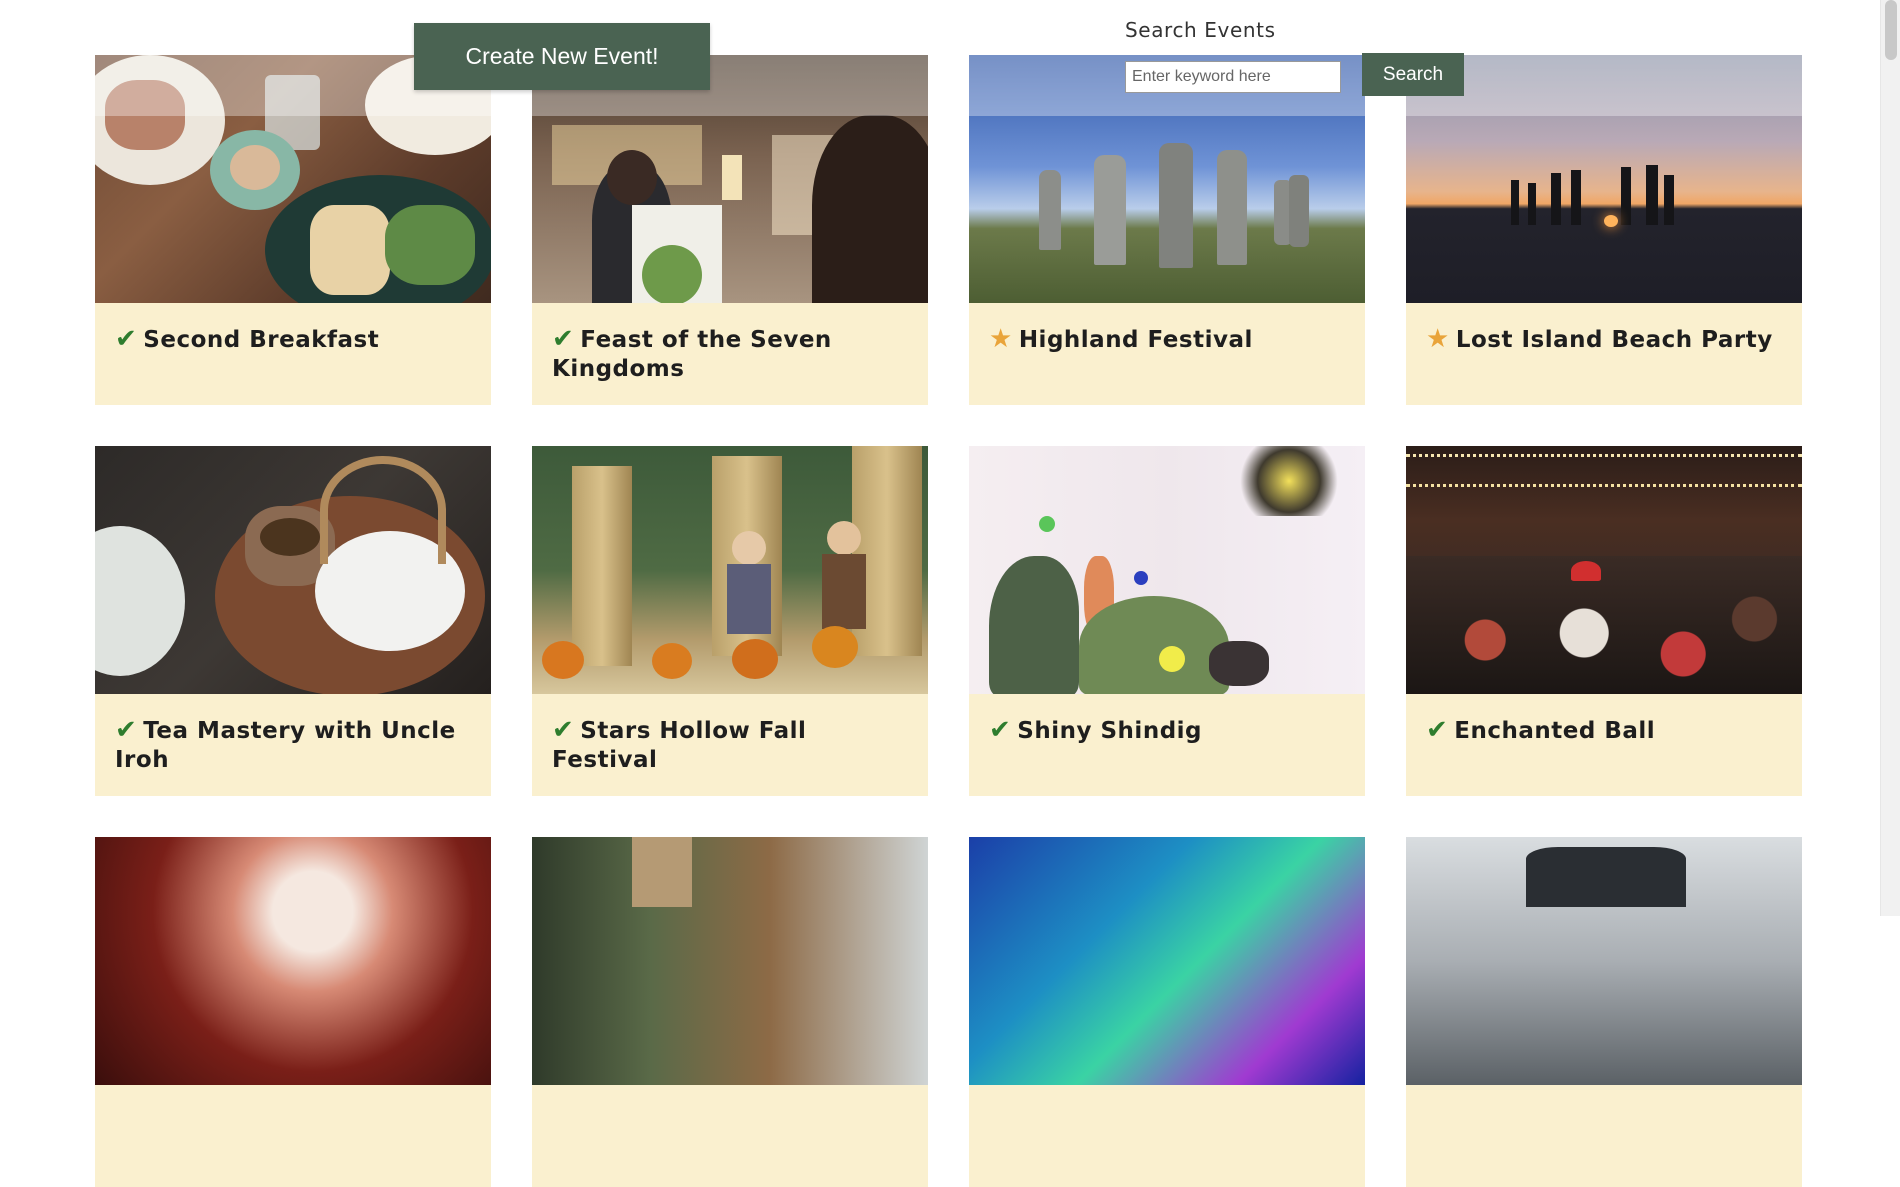  Describe the element at coordinates (1891, 30) in the screenshot. I see `scrollbar-thumb` at that location.